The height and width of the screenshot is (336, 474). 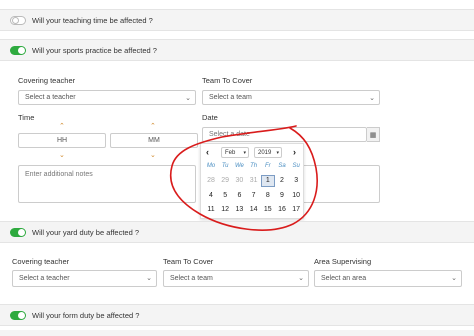 I want to click on sports-toggle, so click(x=18, y=50).